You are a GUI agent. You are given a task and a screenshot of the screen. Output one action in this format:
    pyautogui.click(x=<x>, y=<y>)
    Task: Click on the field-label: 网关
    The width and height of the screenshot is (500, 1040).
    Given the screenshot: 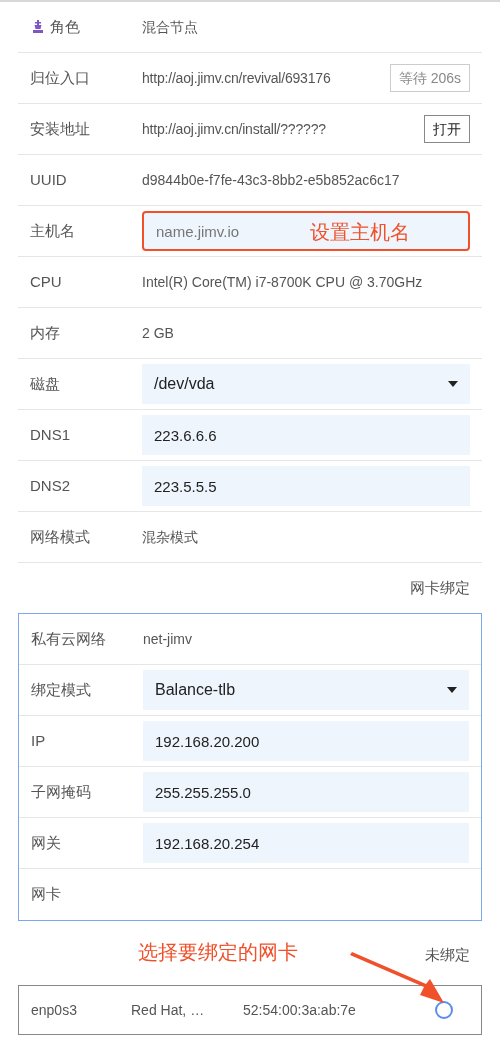 What is the action you would take?
    pyautogui.click(x=46, y=842)
    